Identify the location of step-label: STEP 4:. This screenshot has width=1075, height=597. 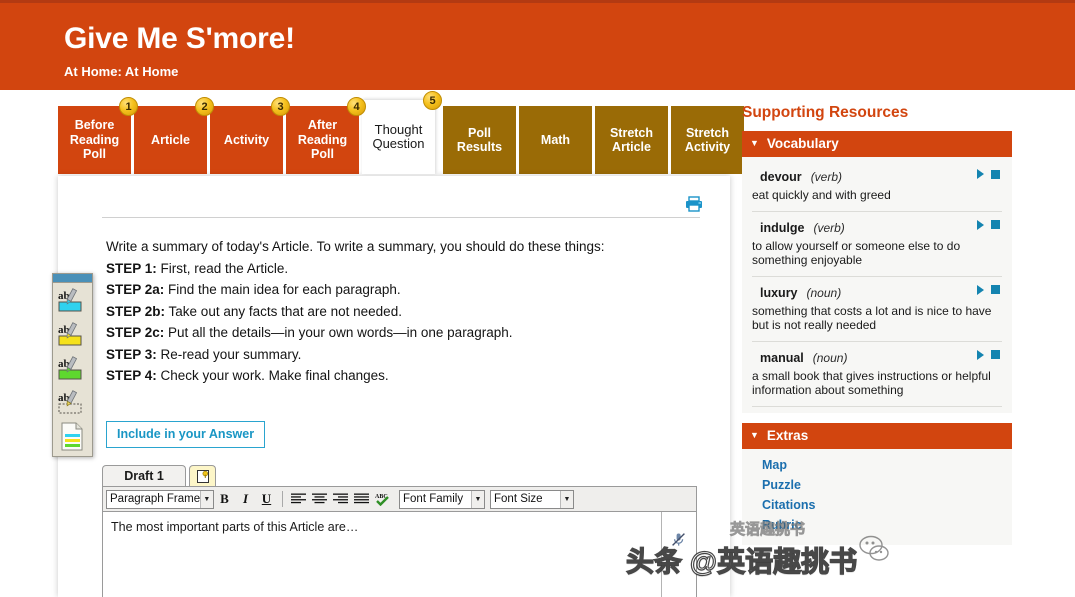
(131, 375).